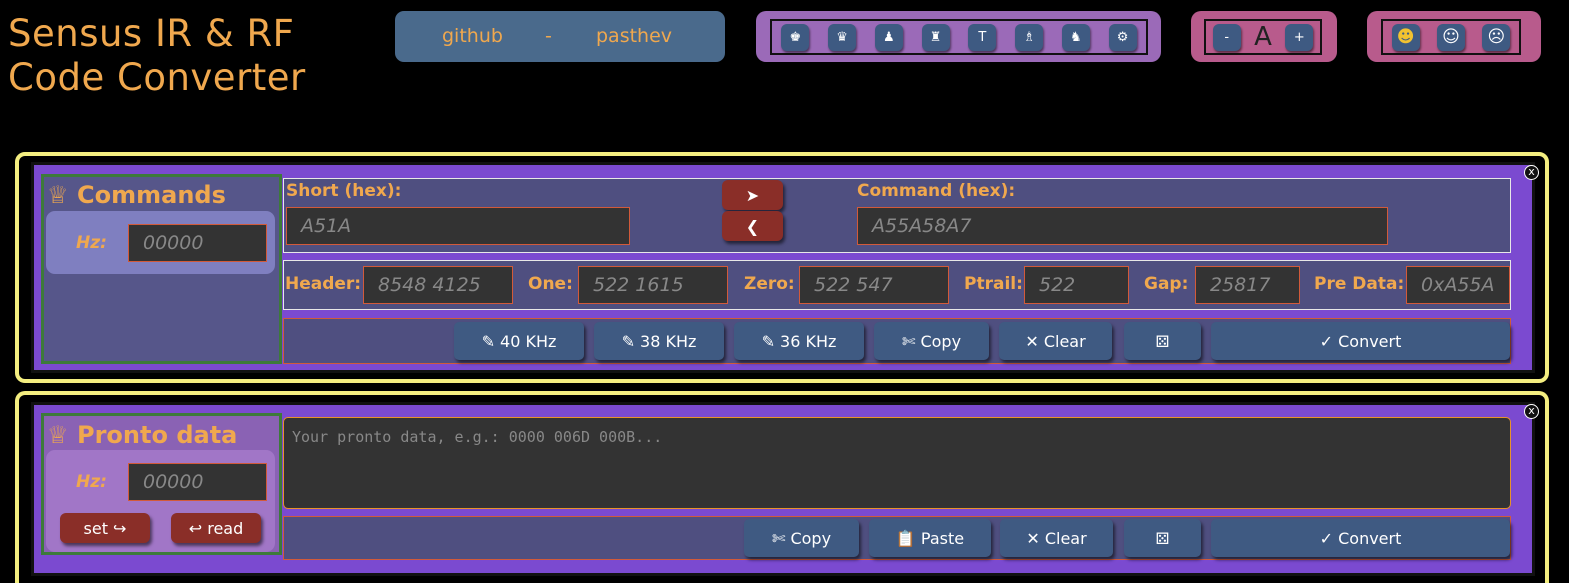  I want to click on pronto-hz-box: Hz: 00000 set ↪ ↩ read, so click(160, 501).